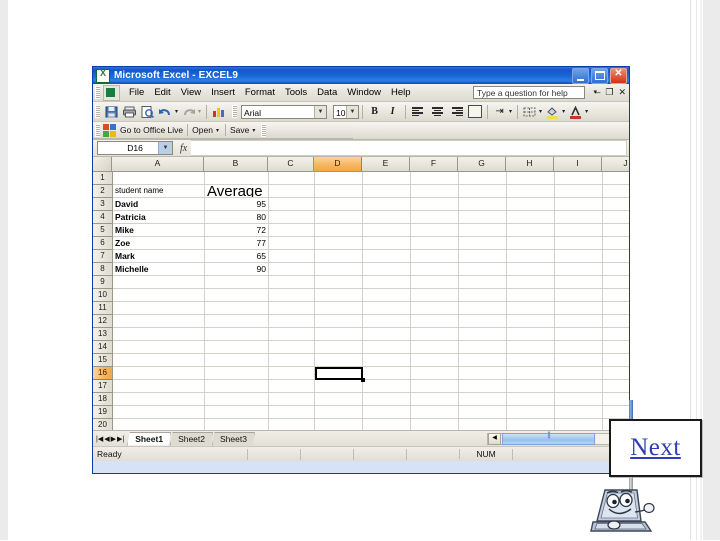 This screenshot has height=541, width=720. I want to click on cell-G18, so click(483, 399).